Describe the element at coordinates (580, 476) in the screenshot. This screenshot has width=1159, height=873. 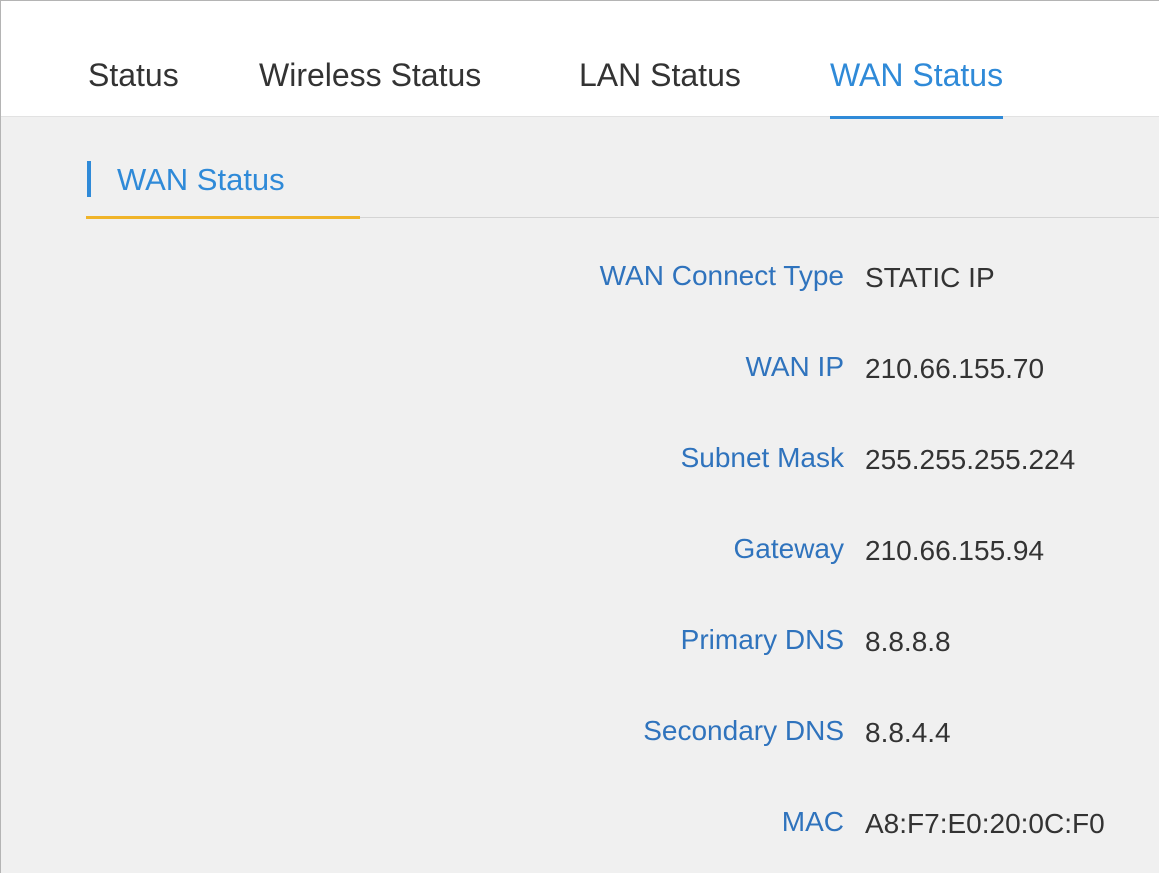
I see `info-row-subnet-mask: Subnet Mask 255.255.255.224` at that location.